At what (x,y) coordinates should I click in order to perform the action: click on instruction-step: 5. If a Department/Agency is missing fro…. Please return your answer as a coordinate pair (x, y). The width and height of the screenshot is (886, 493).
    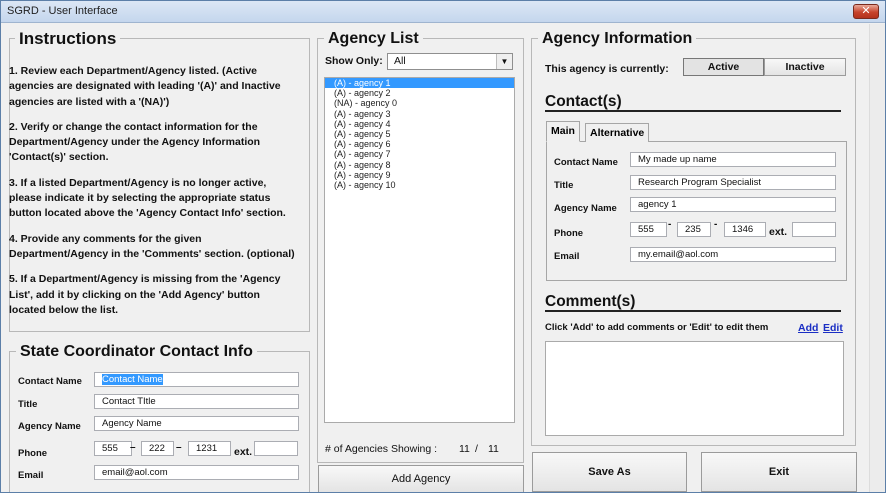
    Looking at the image, I should click on (145, 294).